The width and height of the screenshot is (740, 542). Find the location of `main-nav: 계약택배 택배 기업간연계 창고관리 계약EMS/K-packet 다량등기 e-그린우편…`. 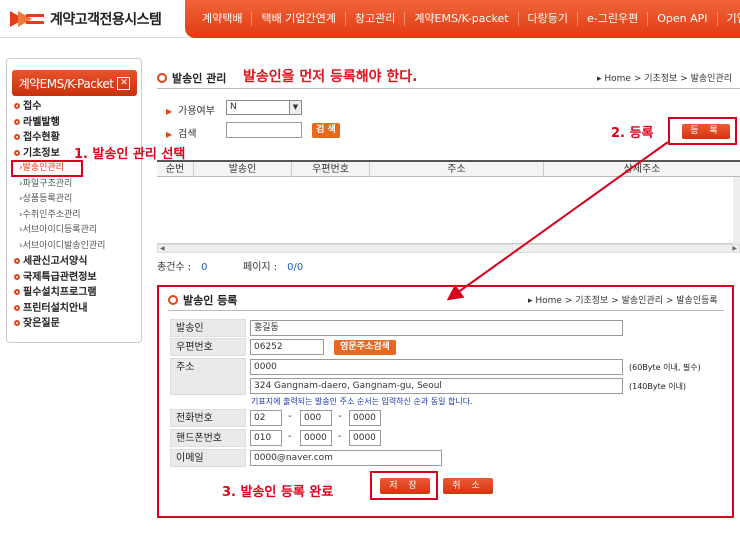

main-nav: 계약택배 택배 기업간연계 창고관리 계약EMS/K-packet 다량등기 e-그린우편… is located at coordinates (462, 19).